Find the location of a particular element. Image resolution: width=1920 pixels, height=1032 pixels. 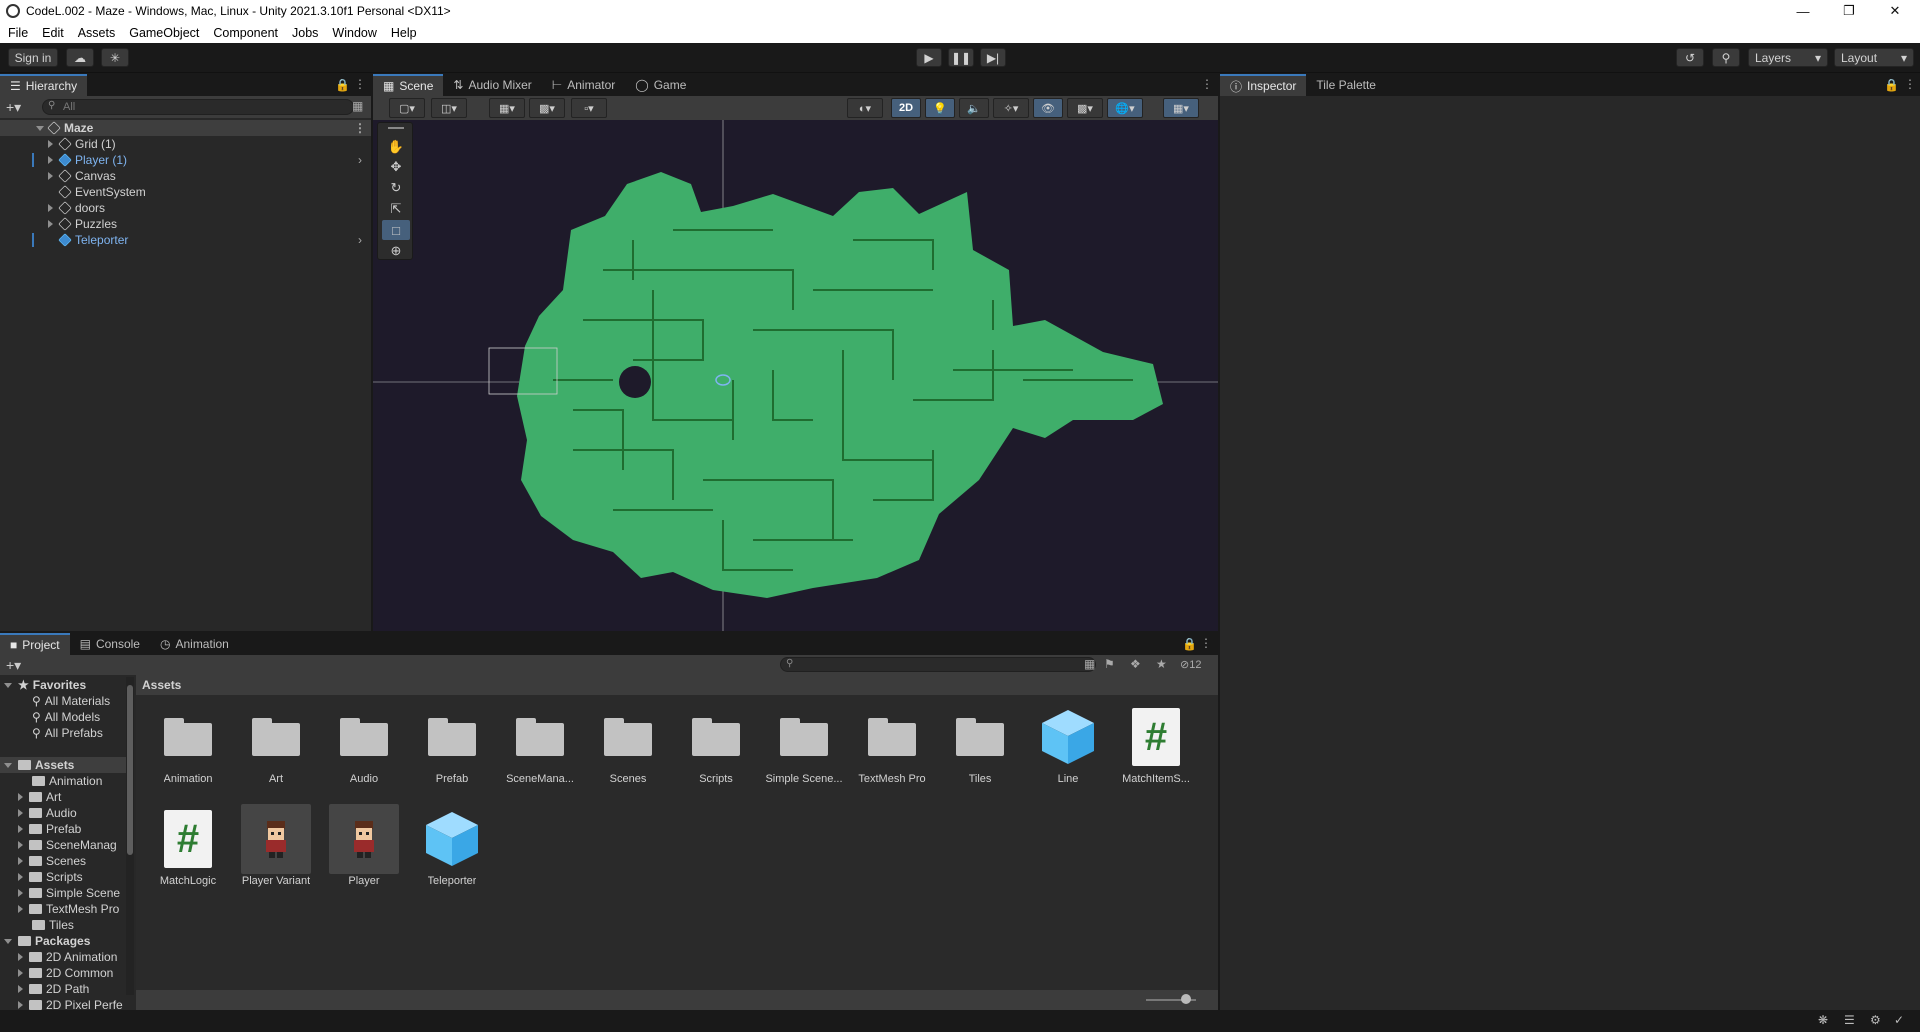

notification-icon: ✓ is located at coordinates (1899, 1020).